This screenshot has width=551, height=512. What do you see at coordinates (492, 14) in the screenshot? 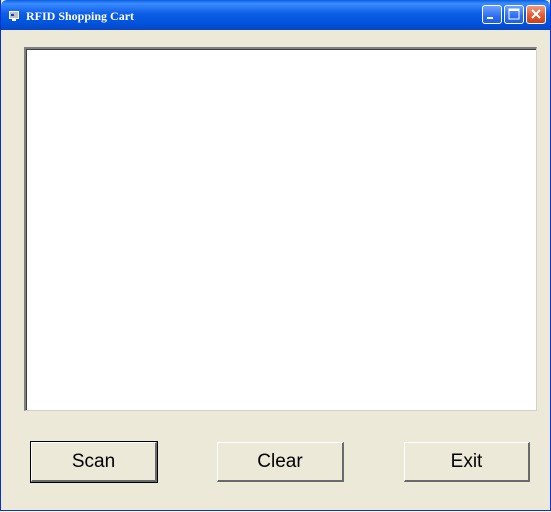
I see `minimize-button` at bounding box center [492, 14].